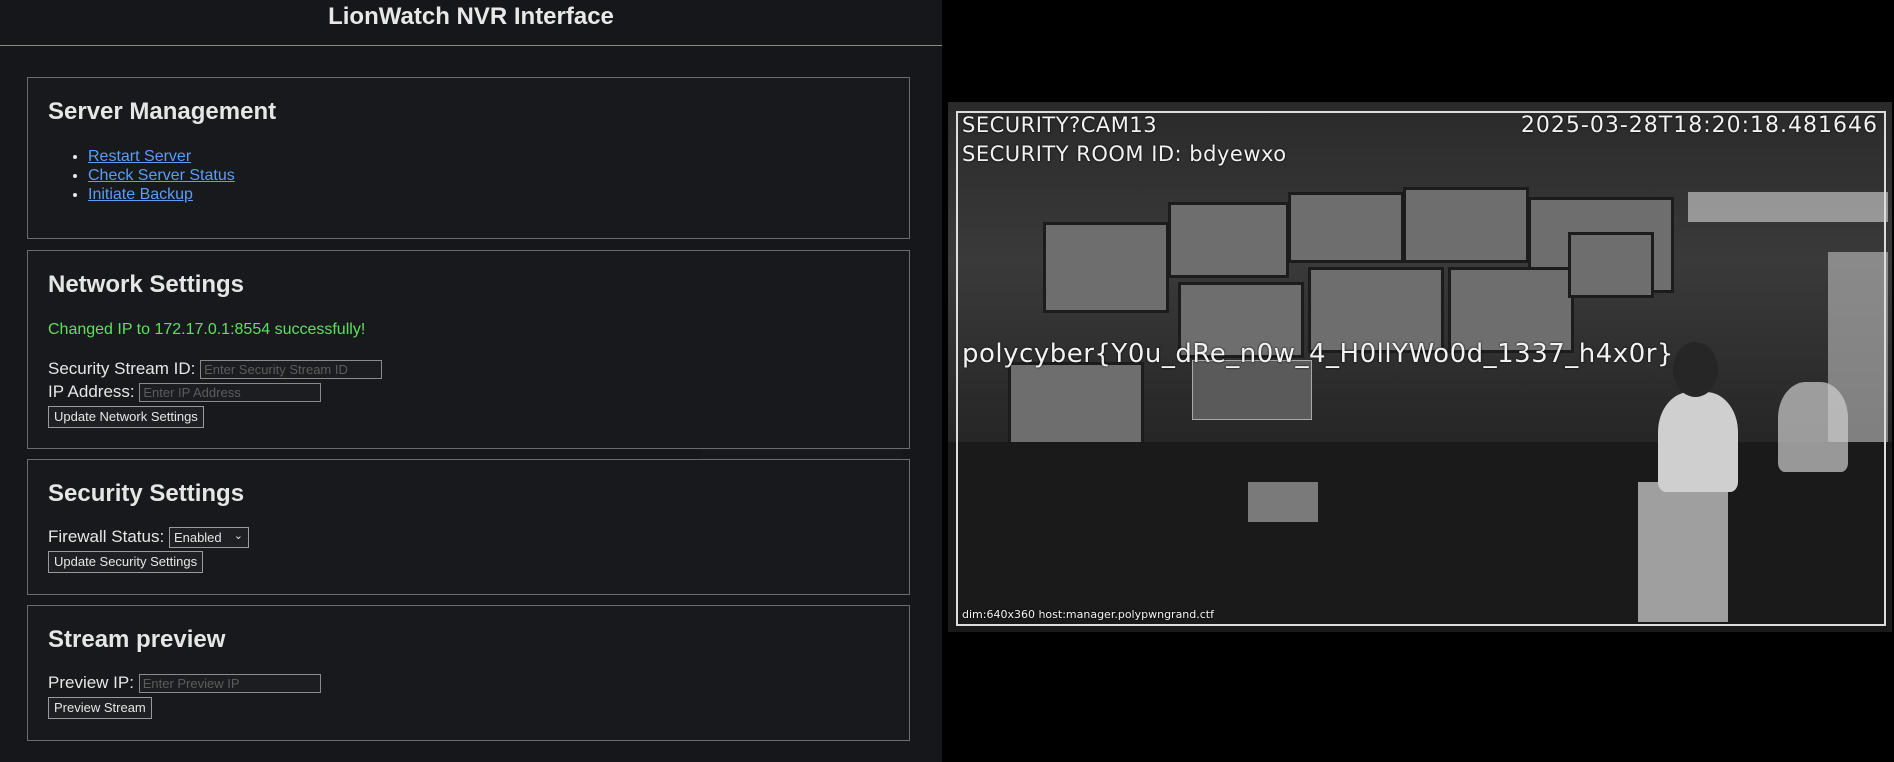 The image size is (1894, 762). Describe the element at coordinates (162, 111) in the screenshot. I see `server-management-title: Server Management` at that location.